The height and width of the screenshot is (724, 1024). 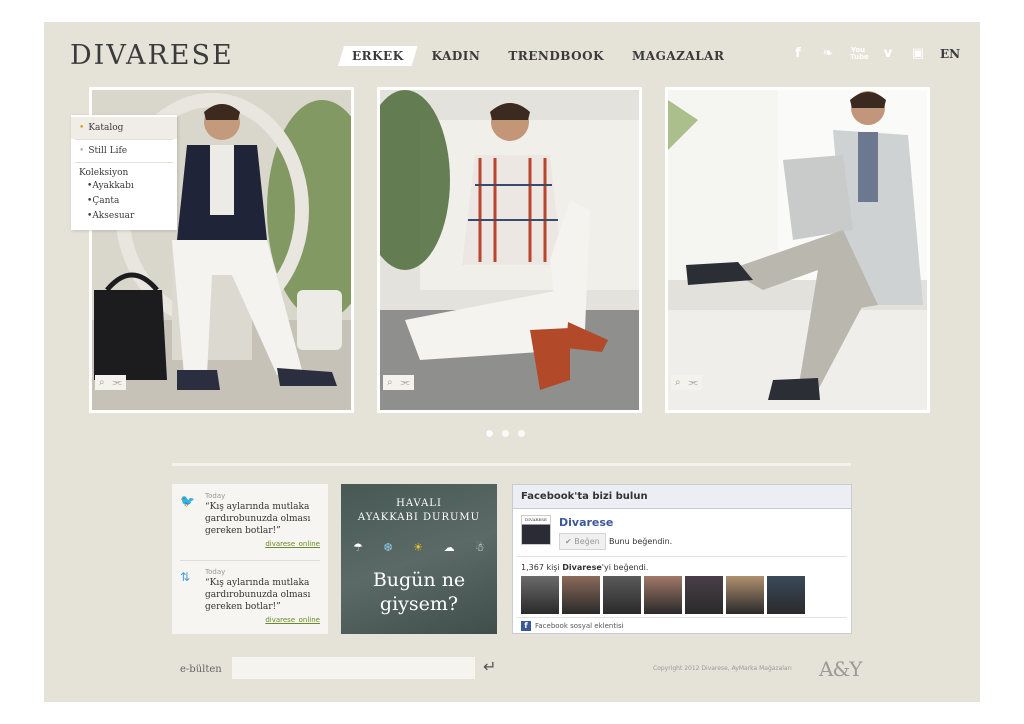 I want to click on weather-subtitle: Bugün ne giysem?, so click(x=419, y=592).